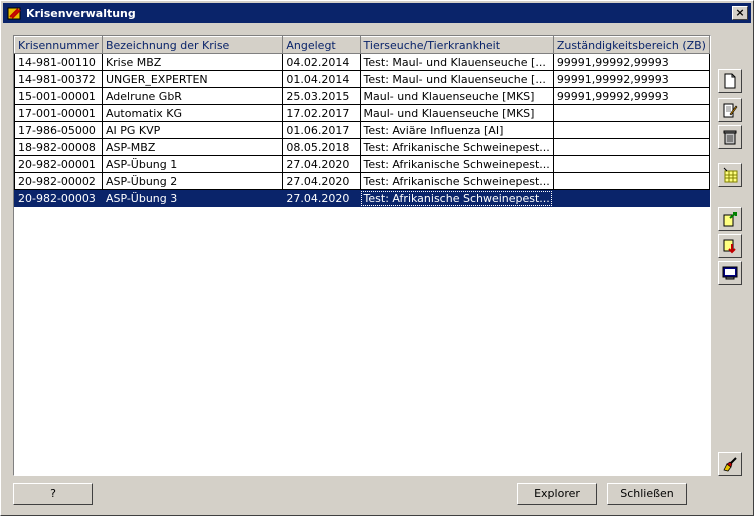 This screenshot has height=516, width=754. I want to click on delete-icon, so click(730, 137).